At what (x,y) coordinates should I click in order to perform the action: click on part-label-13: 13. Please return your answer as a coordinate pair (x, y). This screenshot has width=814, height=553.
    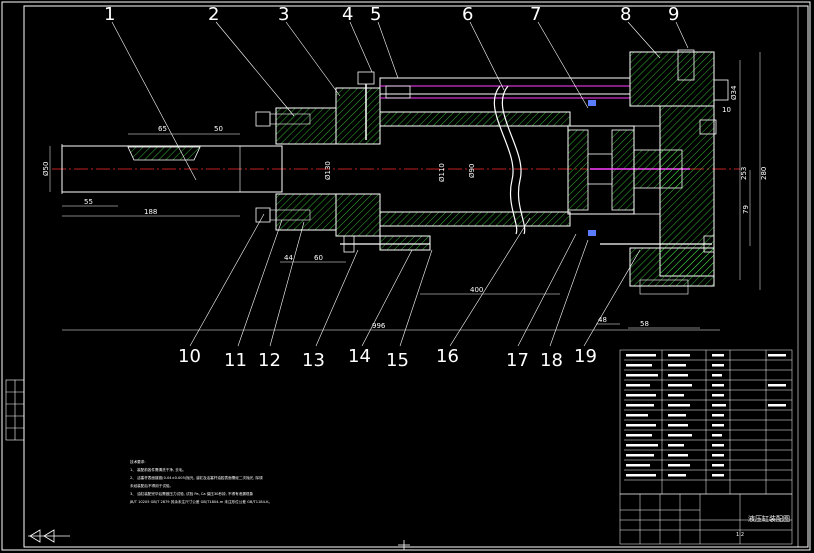
    Looking at the image, I should click on (313, 360).